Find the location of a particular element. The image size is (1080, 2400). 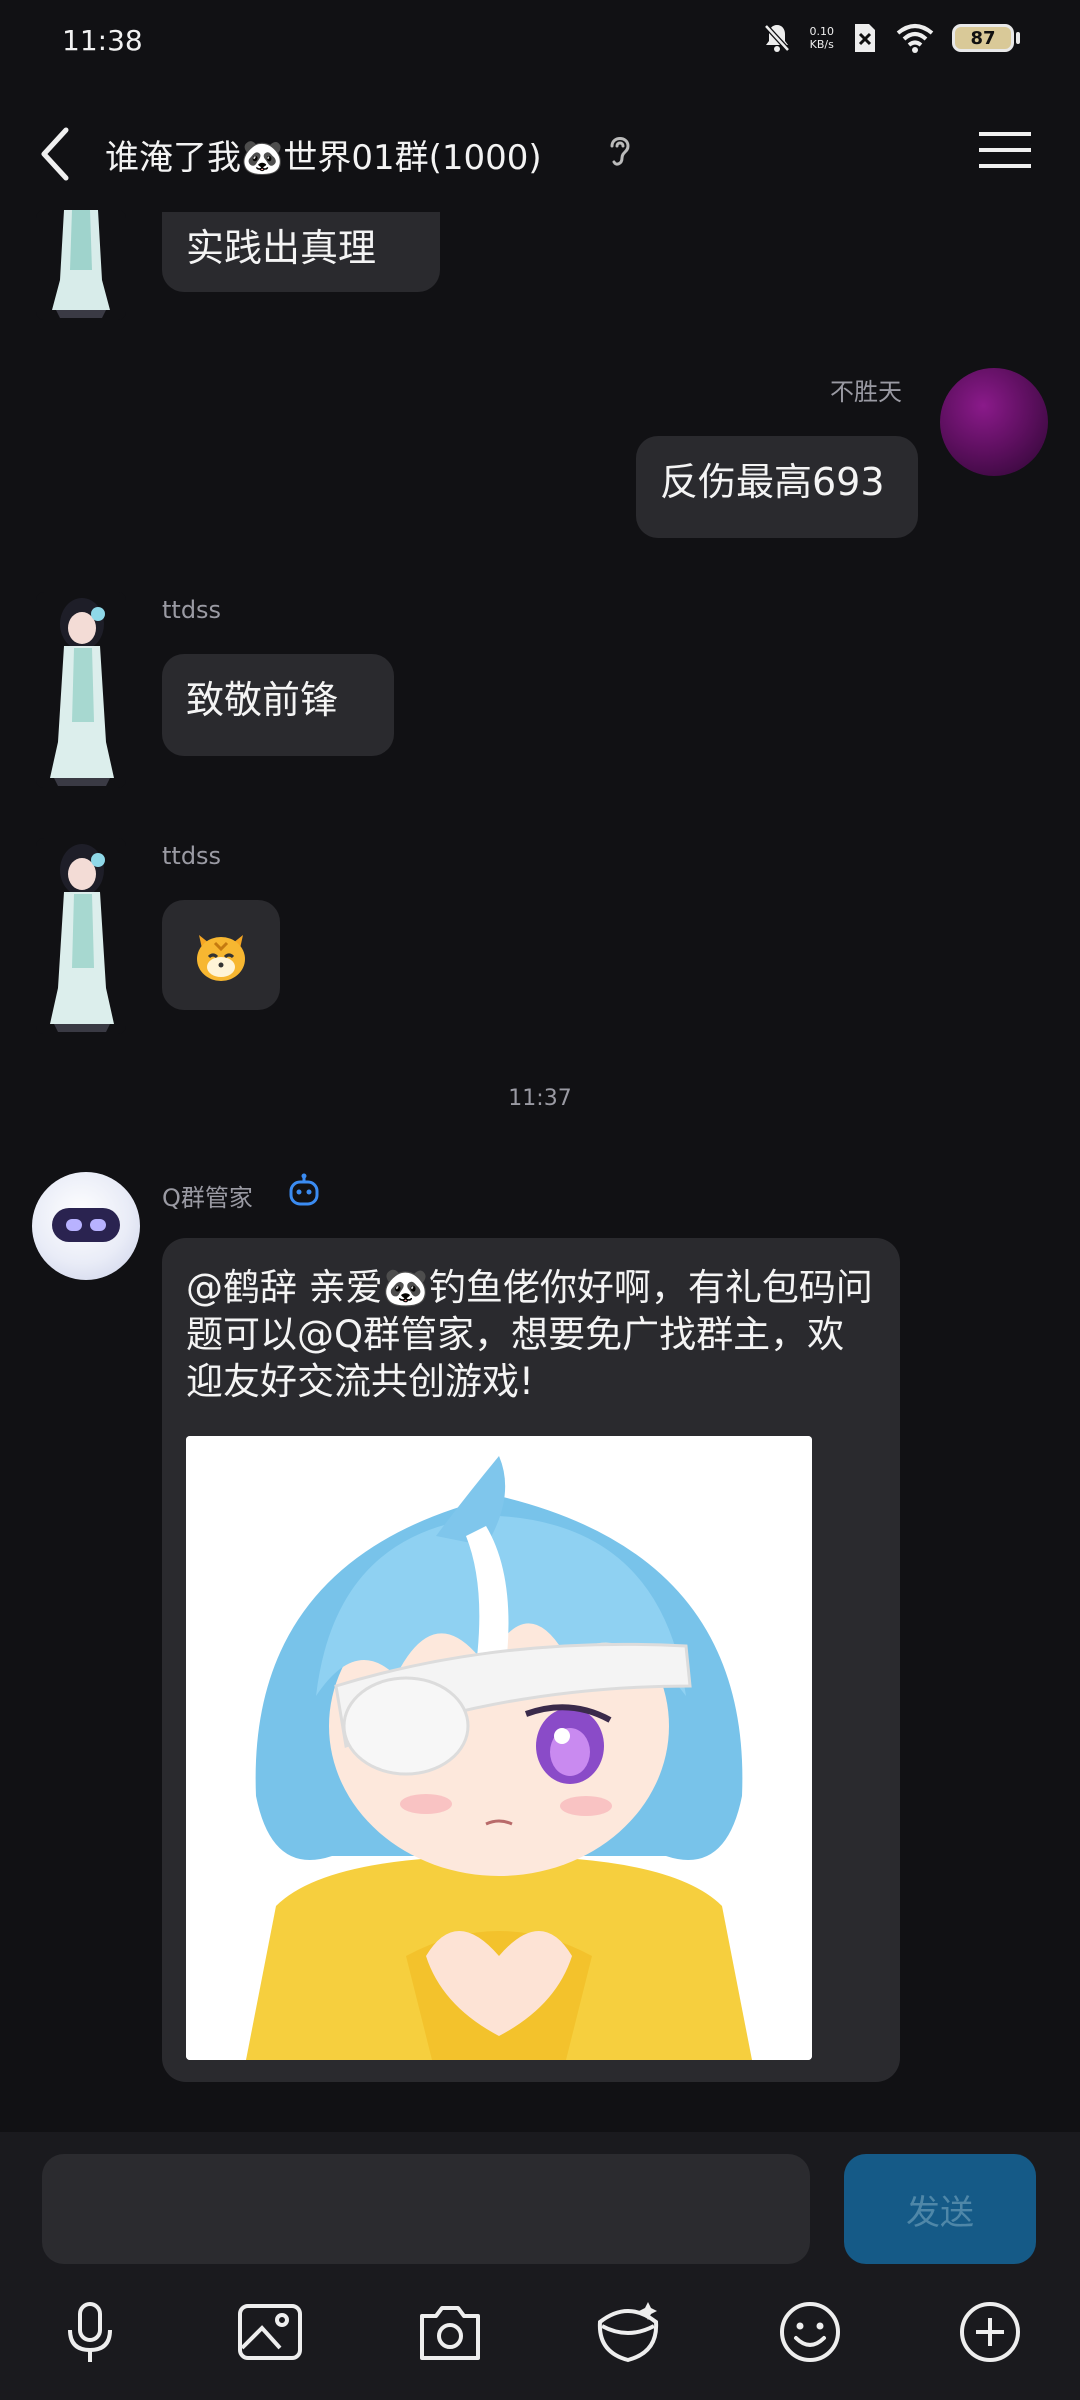

message-text: 实践出真理 is located at coordinates (281, 248).